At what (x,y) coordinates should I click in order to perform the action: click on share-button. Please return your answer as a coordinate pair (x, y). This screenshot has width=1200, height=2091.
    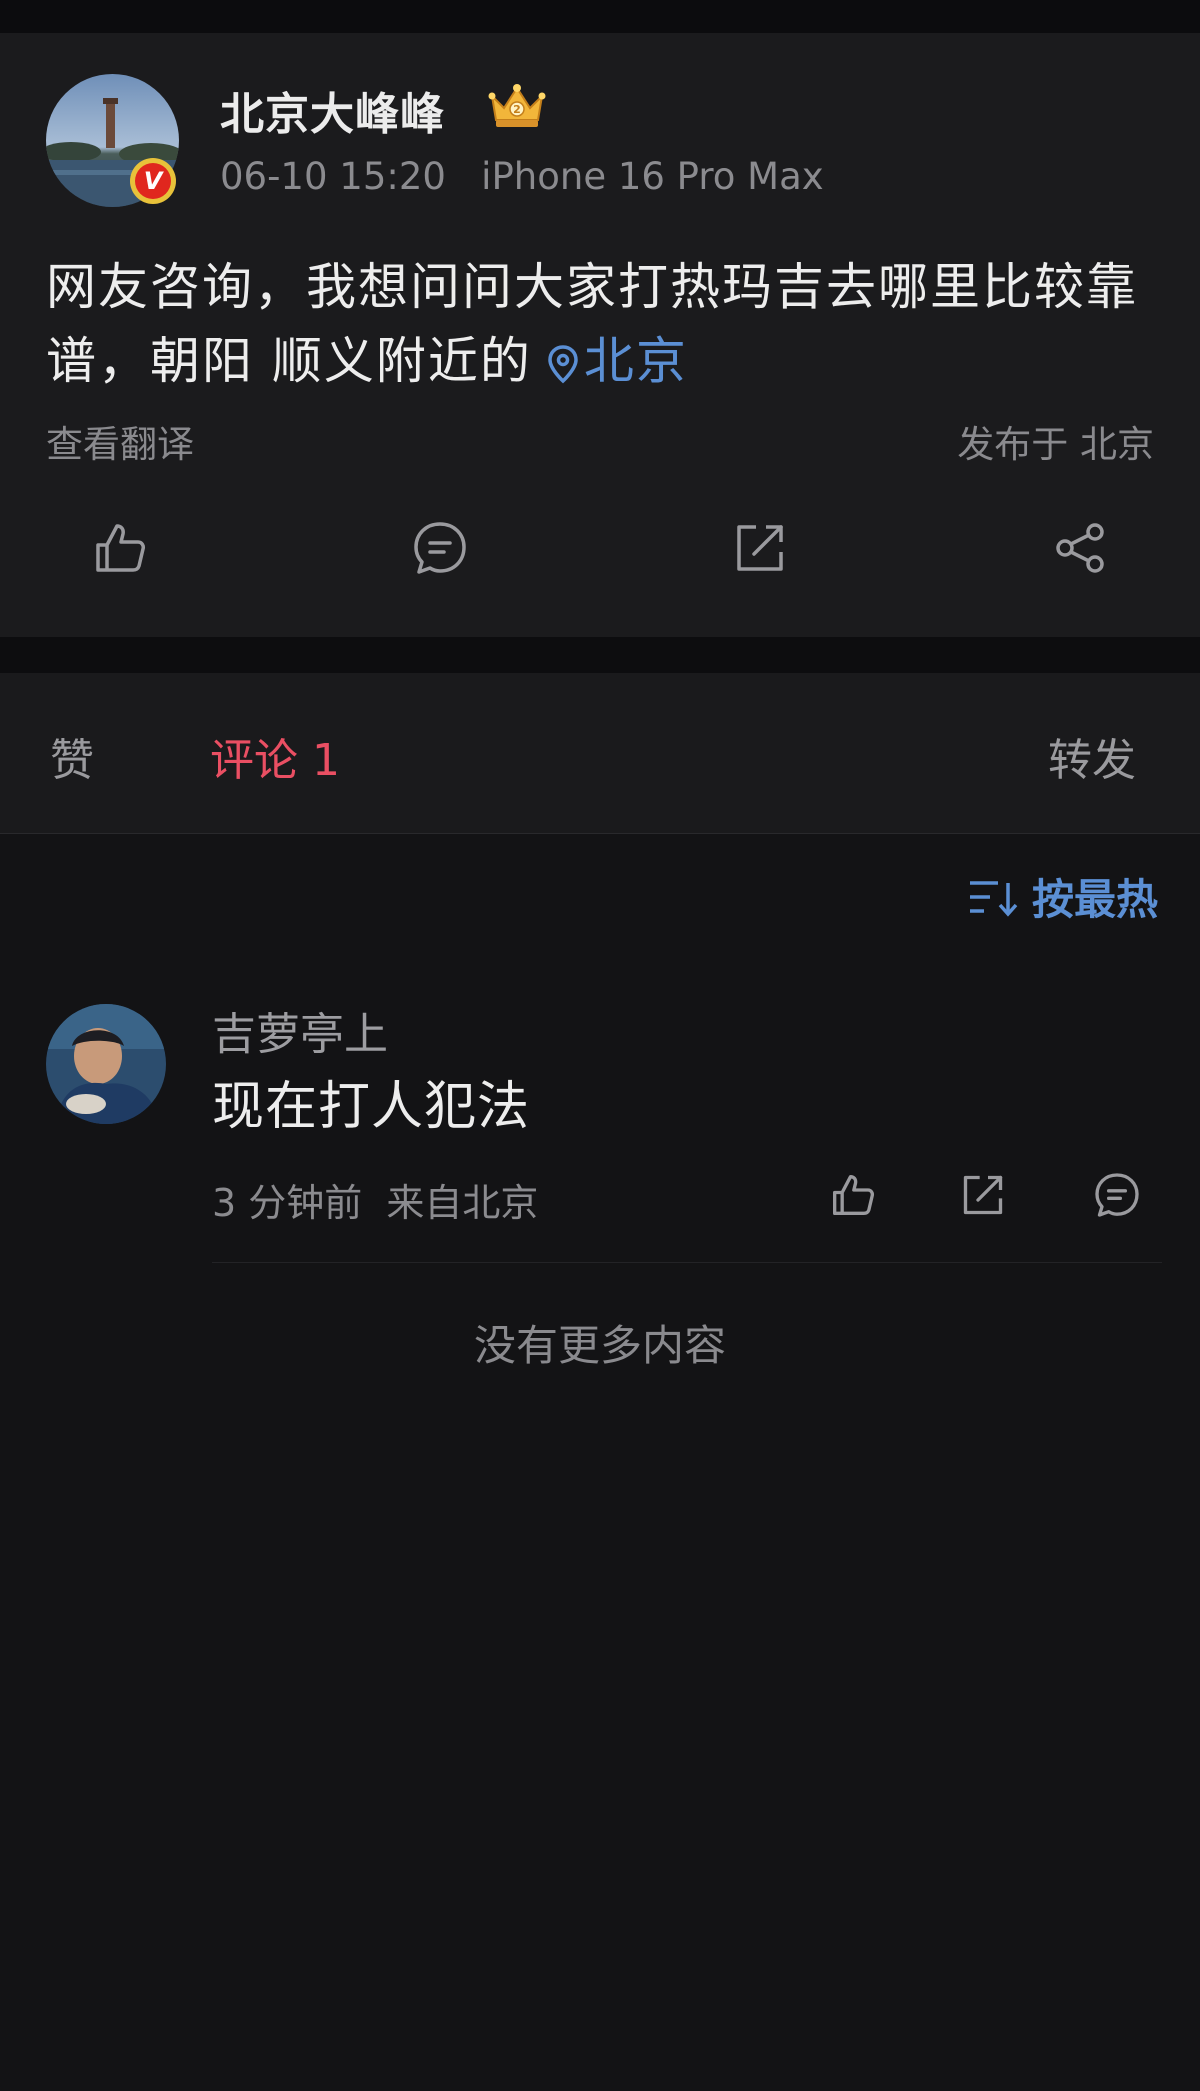
    Looking at the image, I should click on (1080, 548).